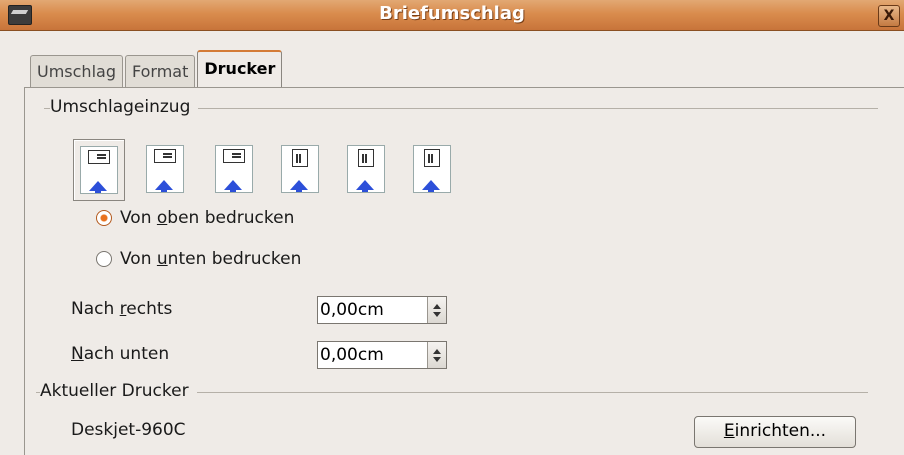 This screenshot has height=455, width=904. What do you see at coordinates (104, 259) in the screenshot?
I see `radio-button` at bounding box center [104, 259].